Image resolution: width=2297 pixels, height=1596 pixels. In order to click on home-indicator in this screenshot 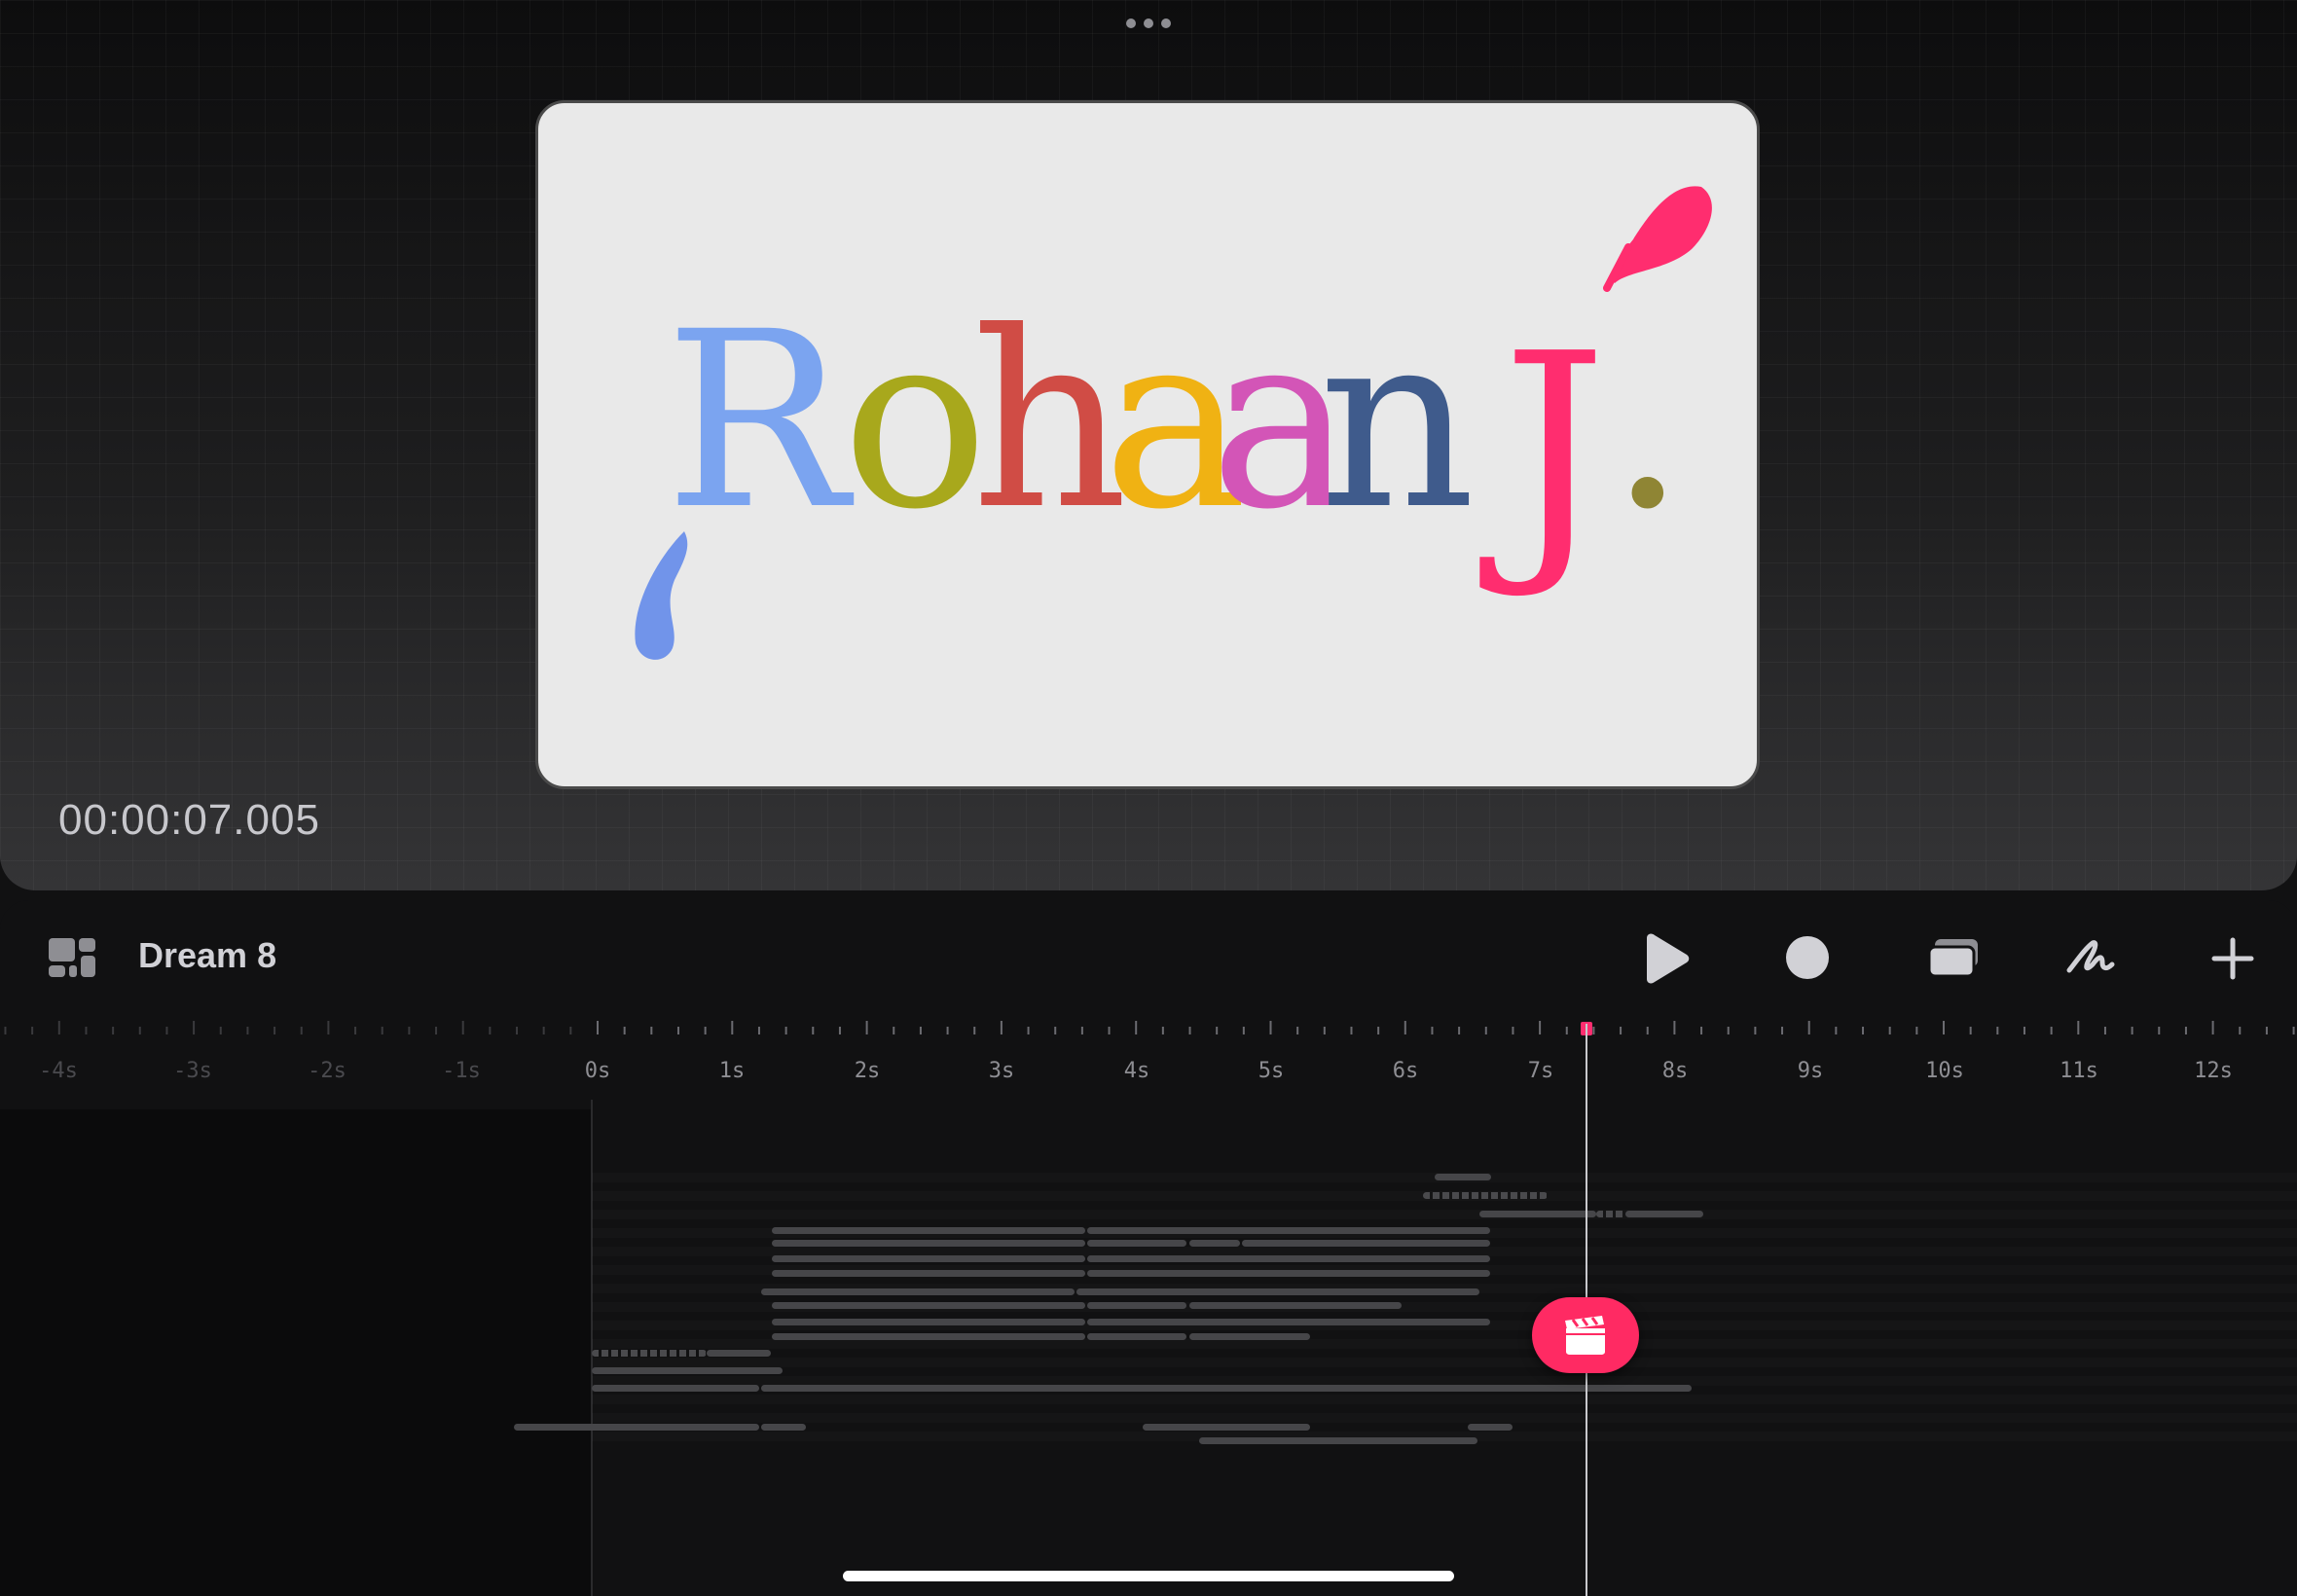, I will do `click(1148, 1576)`.